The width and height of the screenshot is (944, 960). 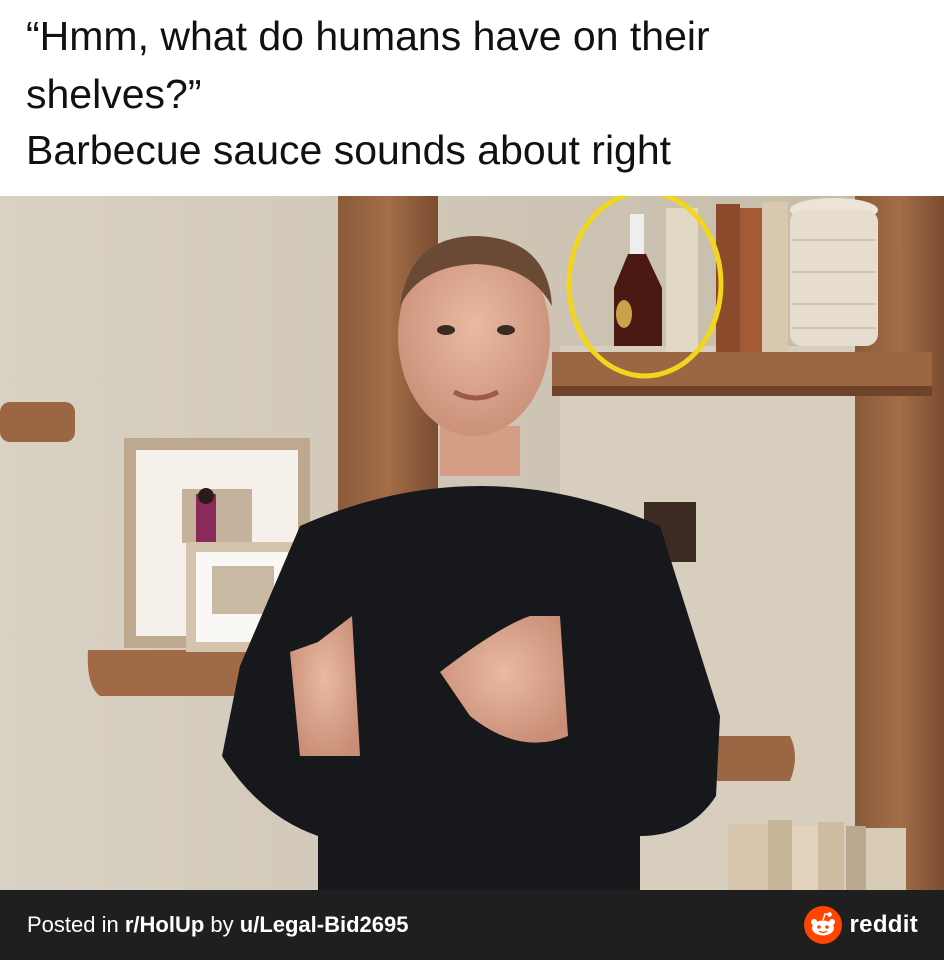 I want to click on caption-line-1: “Hmm, what do humans have on their, so click(x=368, y=36).